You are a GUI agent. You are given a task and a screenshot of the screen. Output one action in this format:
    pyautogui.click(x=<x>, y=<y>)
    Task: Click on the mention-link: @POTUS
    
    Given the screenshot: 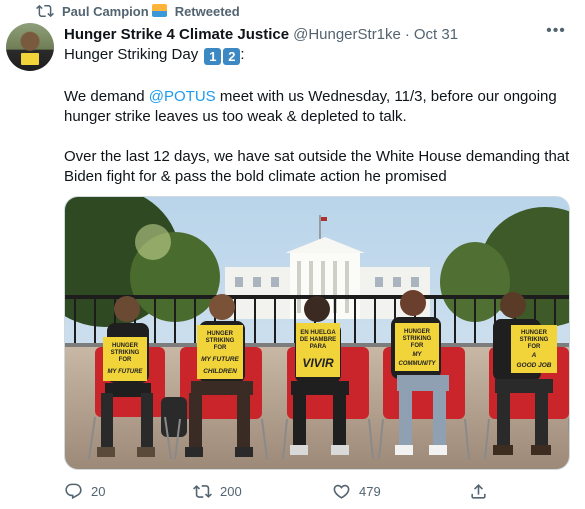 What is the action you would take?
    pyautogui.click(x=182, y=96)
    